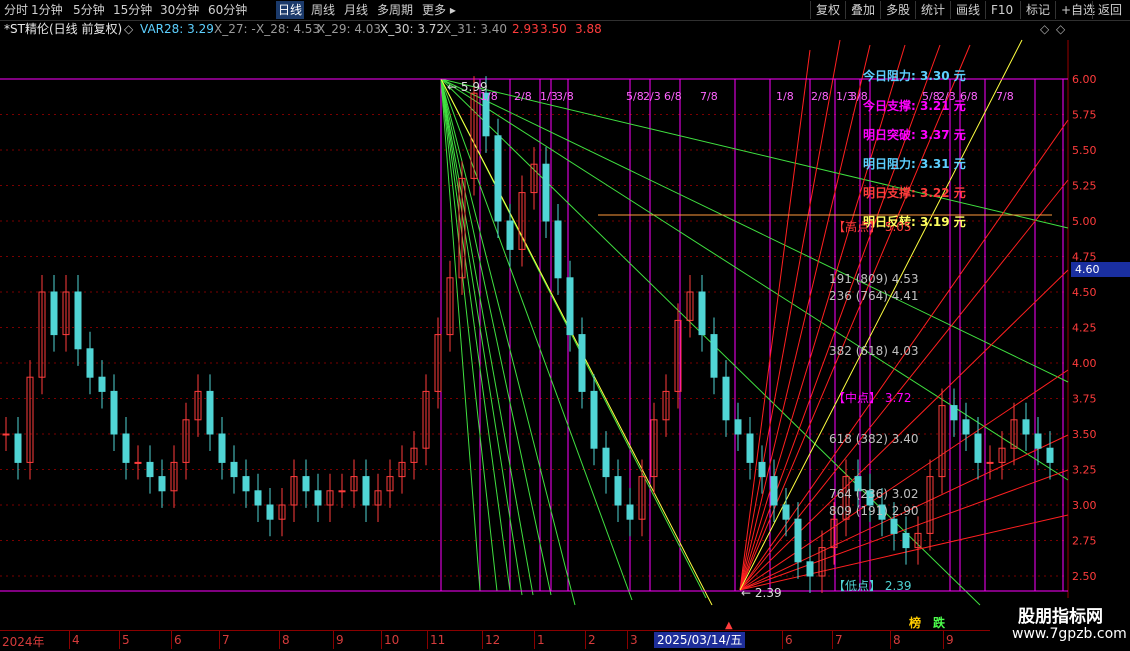 The width and height of the screenshot is (1130, 651). Describe the element at coordinates (775, 320) in the screenshot. I see `fan-line` at that location.